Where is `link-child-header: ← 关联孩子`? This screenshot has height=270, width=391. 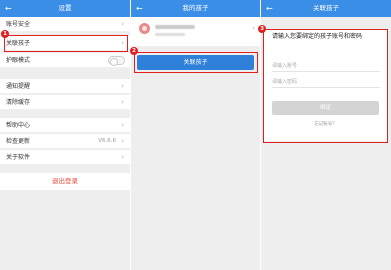
link-child-header: ← 关联孩子 is located at coordinates (326, 8).